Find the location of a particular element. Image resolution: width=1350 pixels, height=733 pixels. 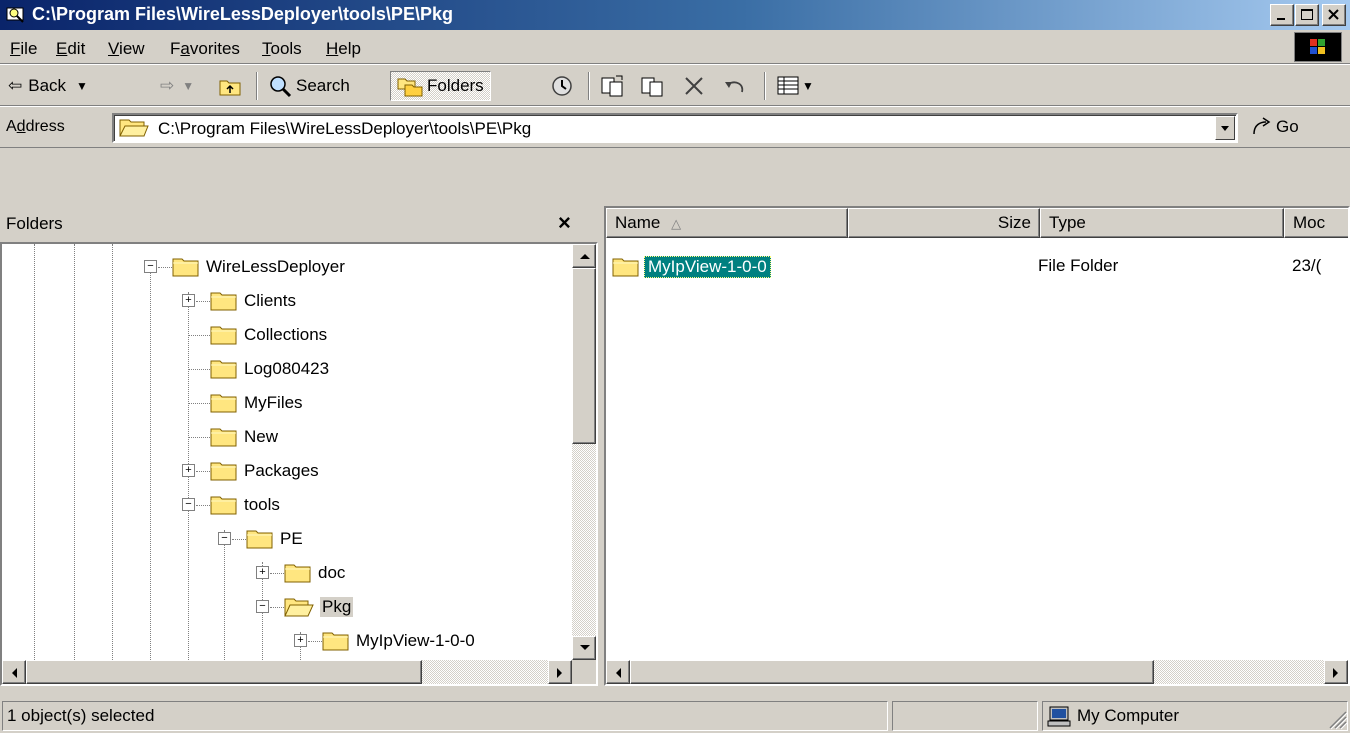

tree-item-tools: − tools is located at coordinates (228, 505).